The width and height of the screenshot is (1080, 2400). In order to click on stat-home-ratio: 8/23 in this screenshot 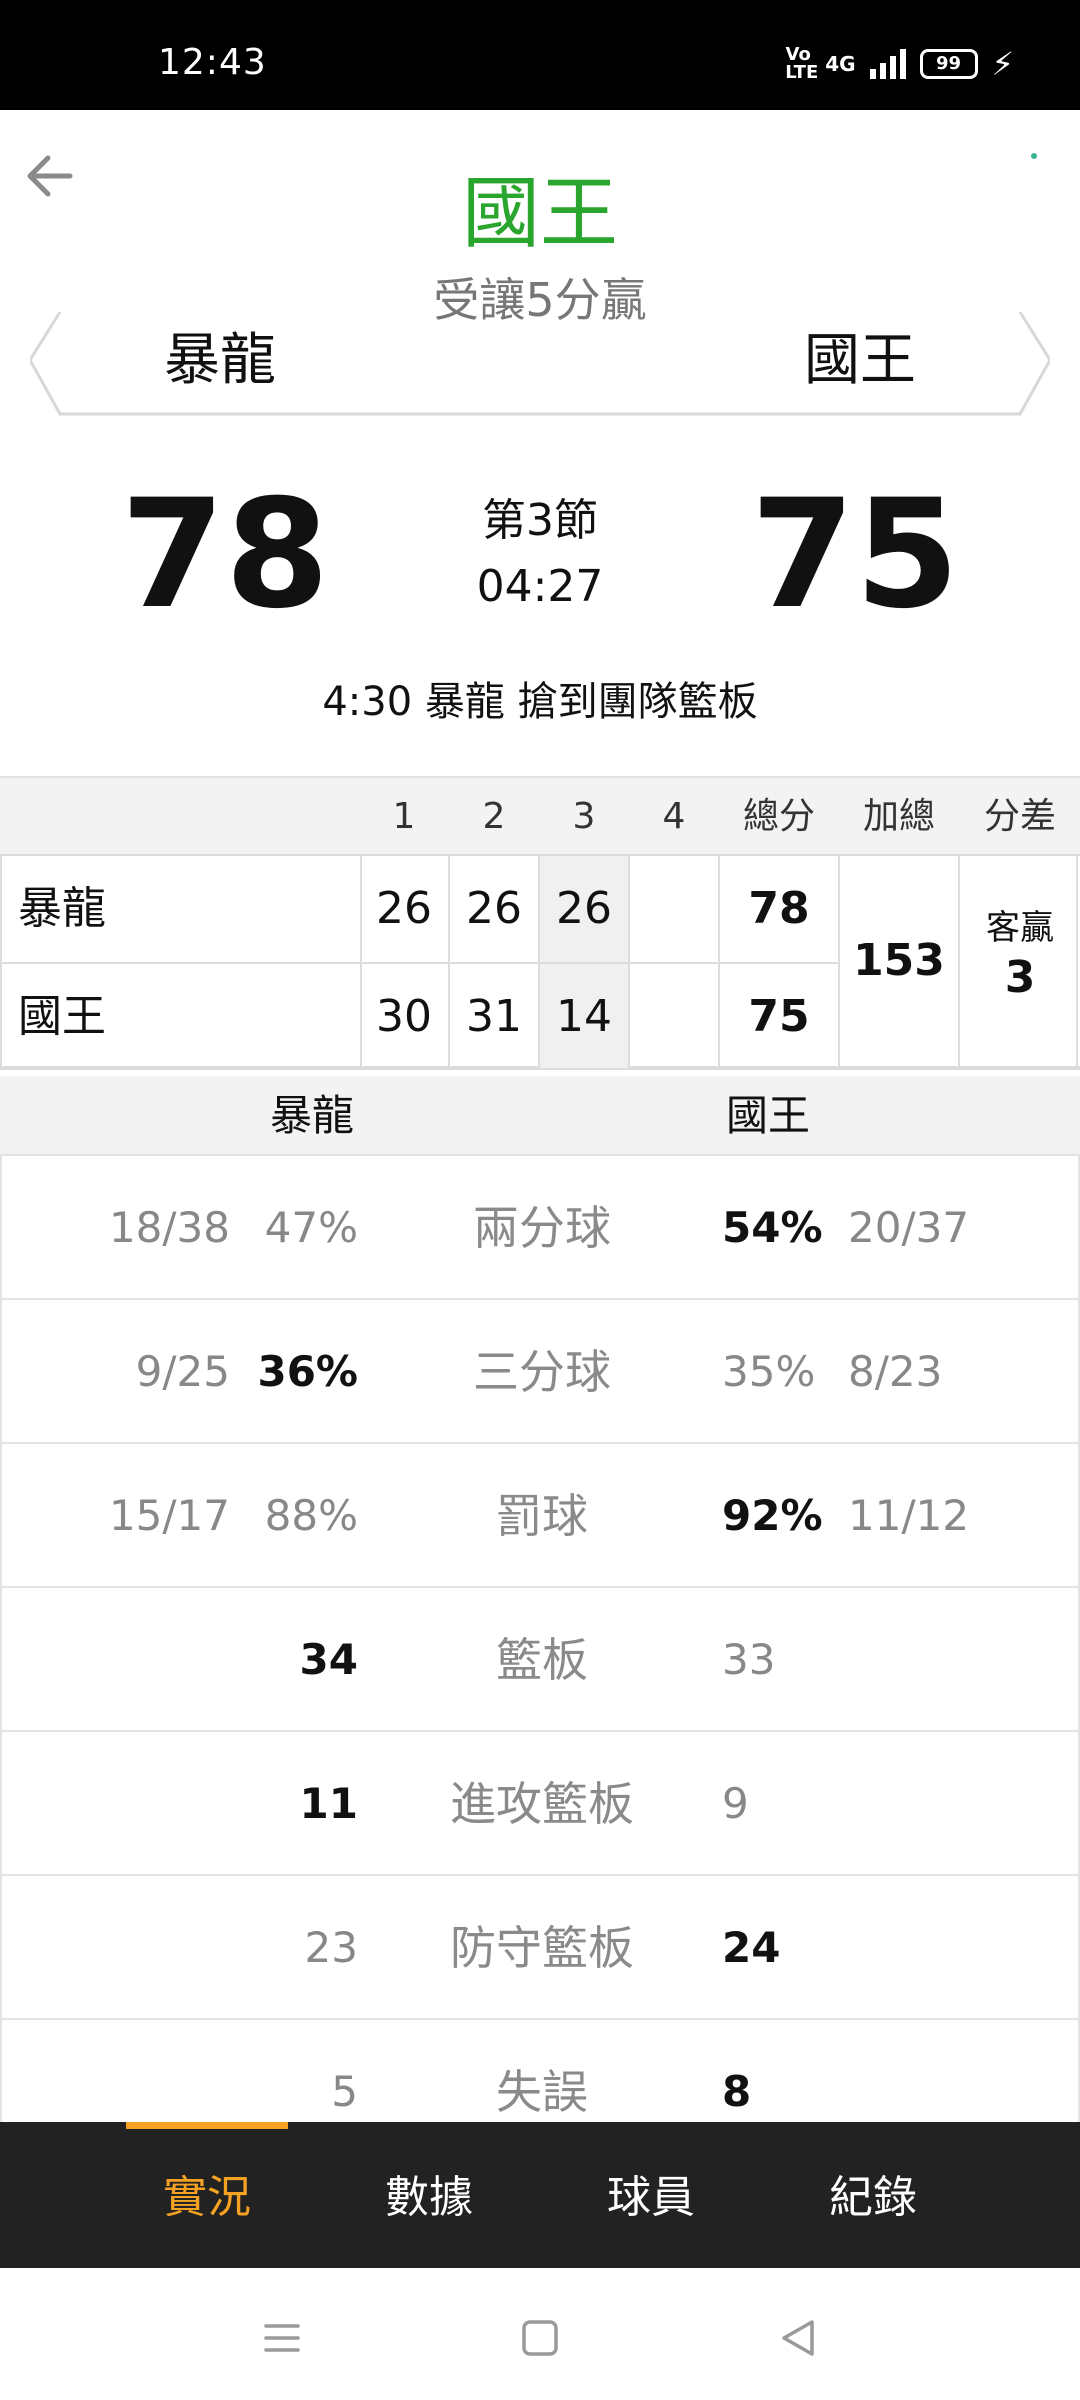, I will do `click(895, 1371)`.